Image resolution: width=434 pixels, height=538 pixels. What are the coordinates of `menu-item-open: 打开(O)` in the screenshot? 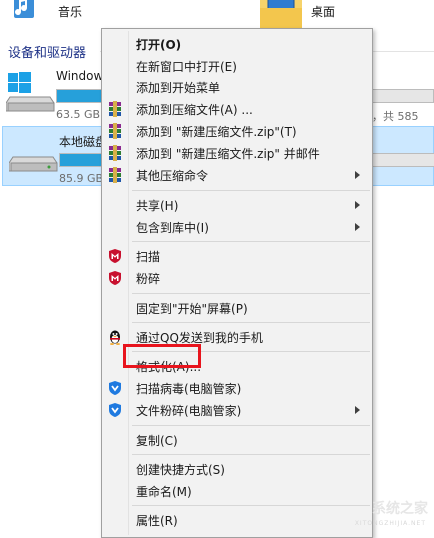 It's located at (237, 44).